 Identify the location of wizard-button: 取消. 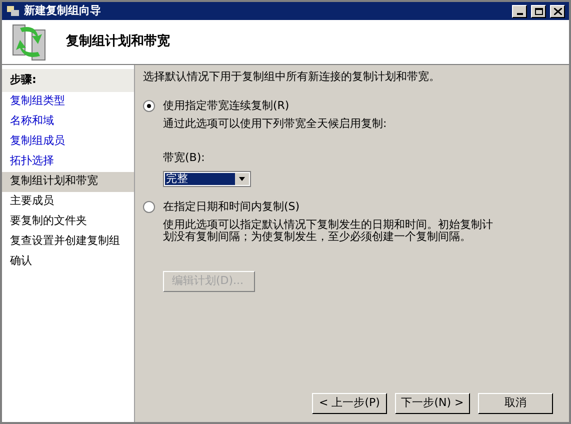
(515, 403).